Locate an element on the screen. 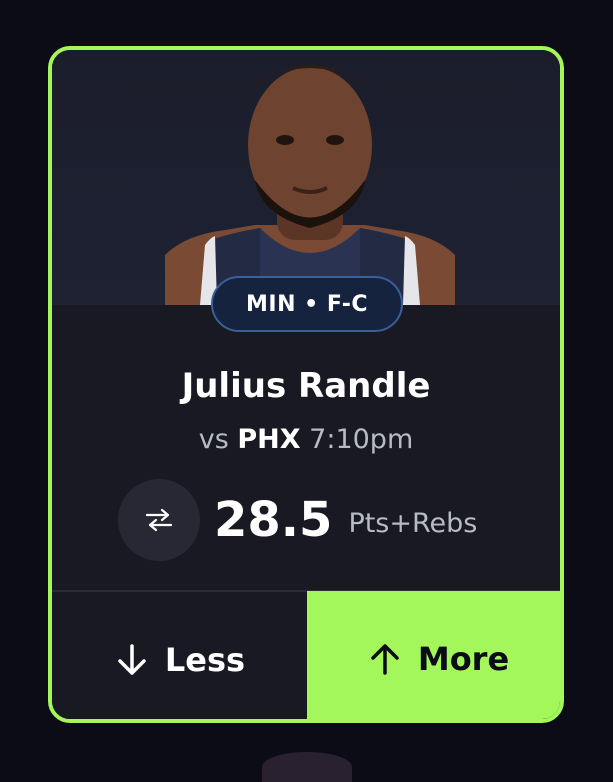 The image size is (613, 782). less-button: Less is located at coordinates (179, 655).